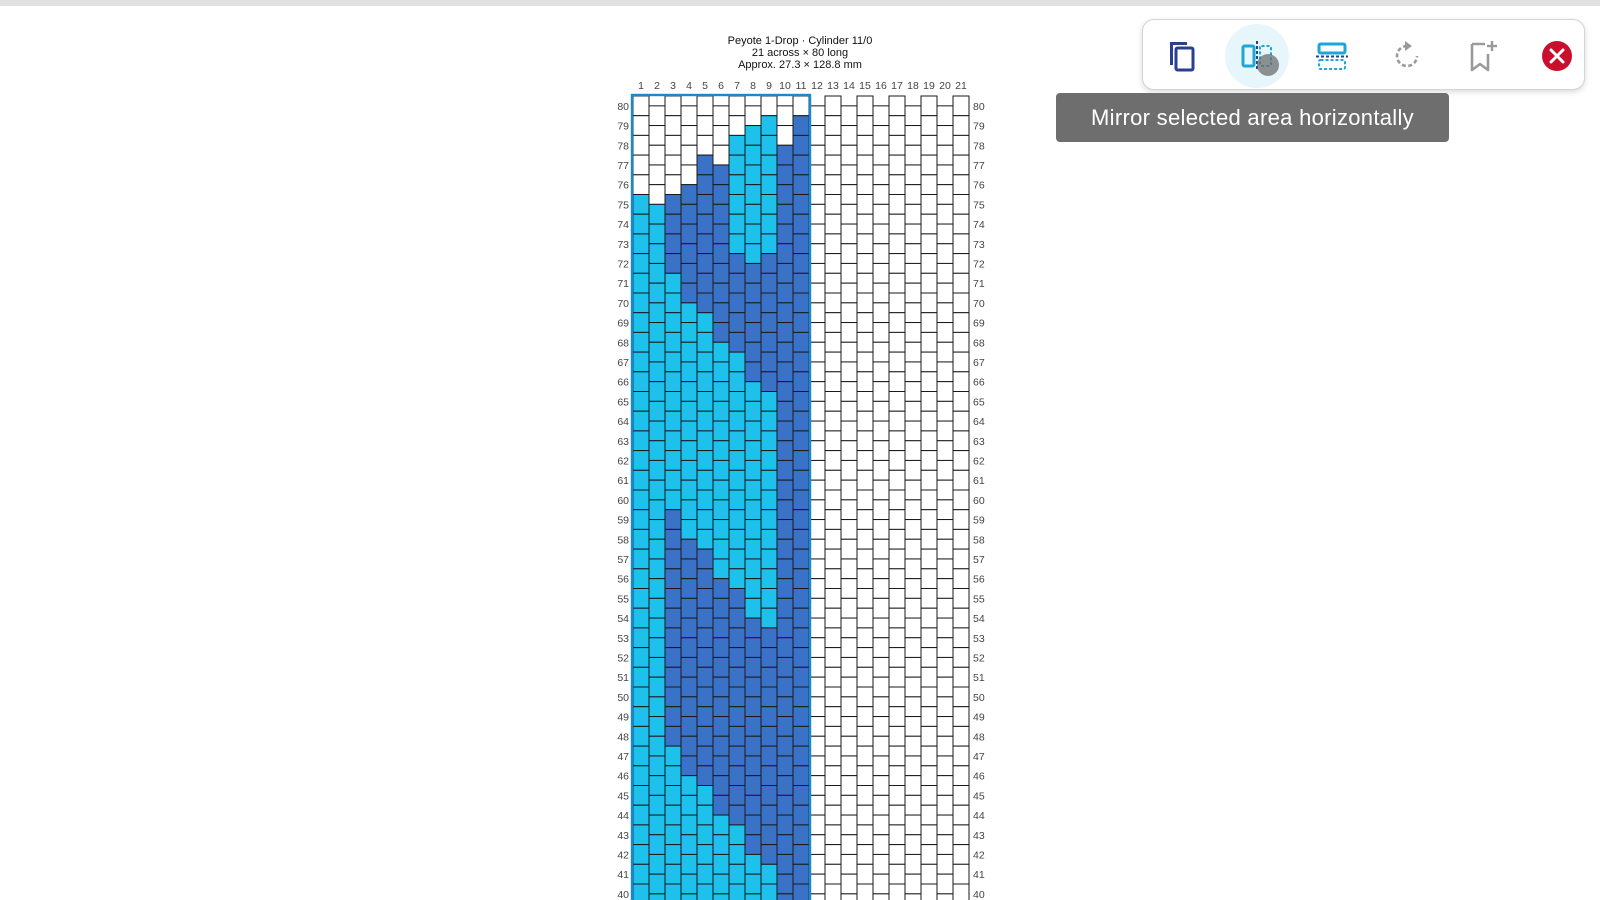 The image size is (1600, 900). Describe the element at coordinates (1332, 56) in the screenshot. I see `mirror-vertical-button` at that location.